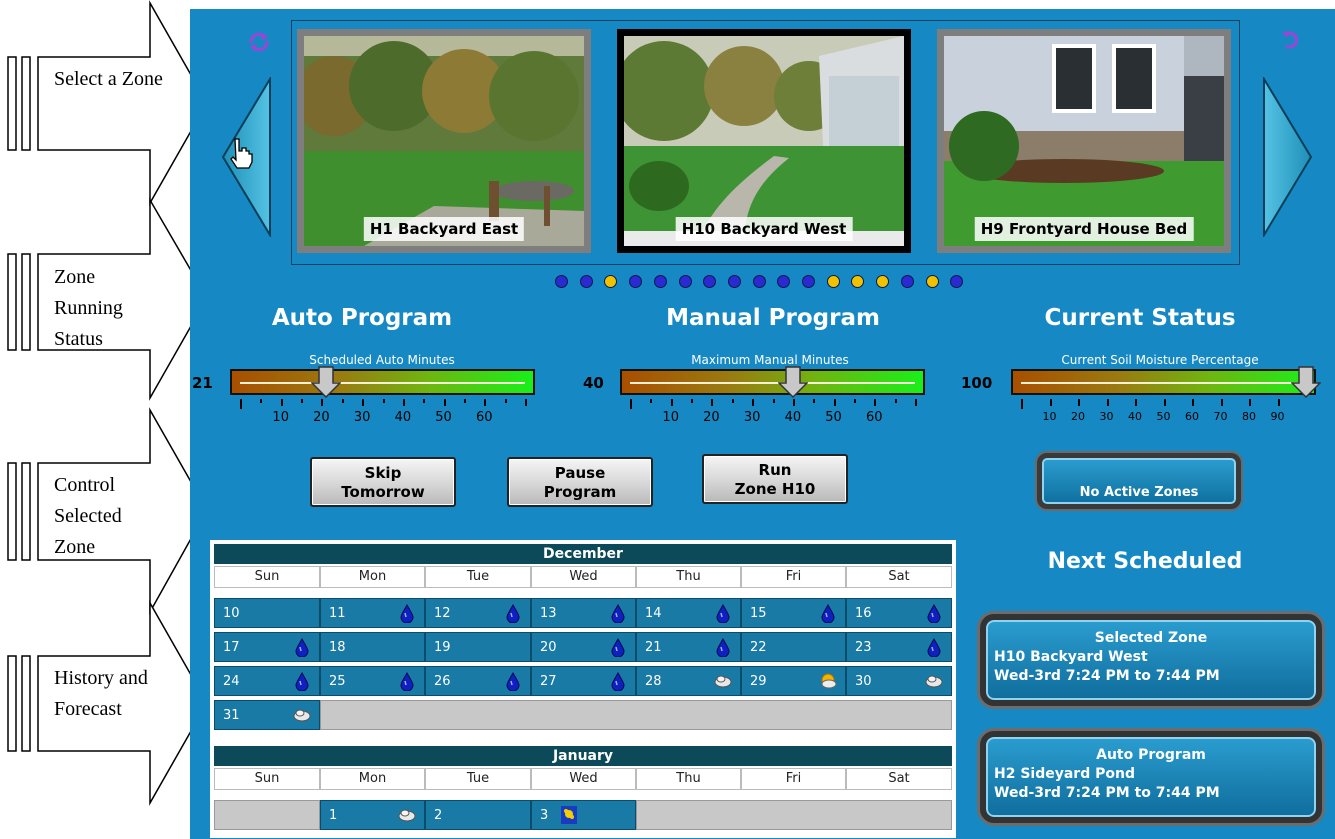  Describe the element at coordinates (793, 647) in the screenshot. I see `calendar-day: 22` at that location.